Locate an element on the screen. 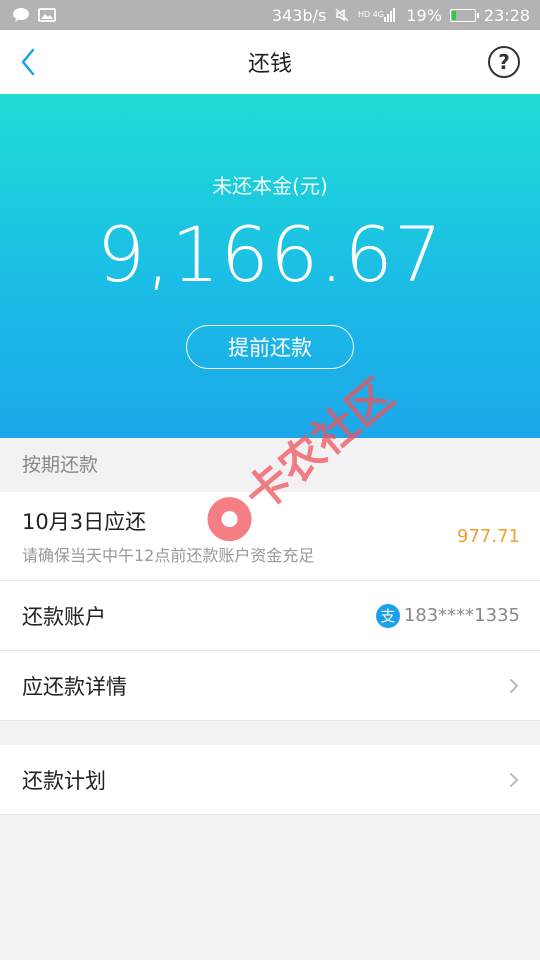 Image resolution: width=540 pixels, height=960 pixels. account-label: 还款账户 is located at coordinates (64, 616).